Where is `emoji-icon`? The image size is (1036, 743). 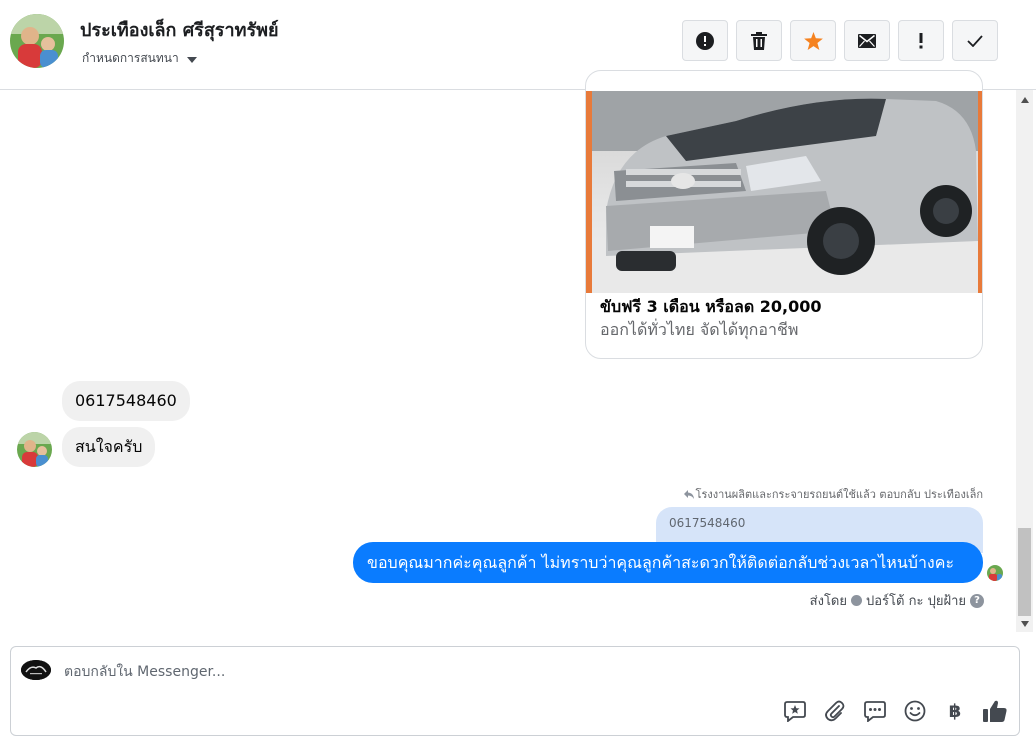
emoji-icon is located at coordinates (915, 711).